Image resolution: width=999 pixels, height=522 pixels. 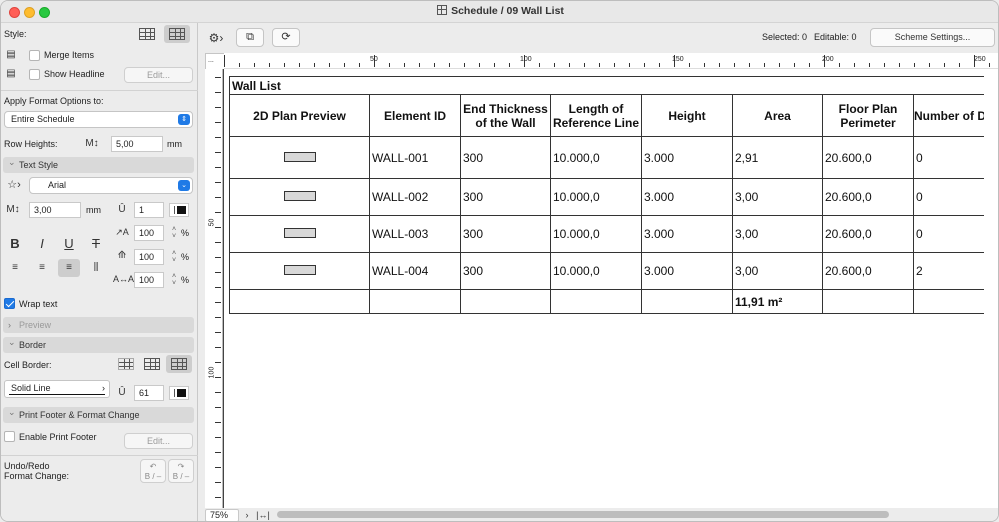 What do you see at coordinates (14, 185) in the screenshot?
I see `favorite-style-icon: ☆›` at bounding box center [14, 185].